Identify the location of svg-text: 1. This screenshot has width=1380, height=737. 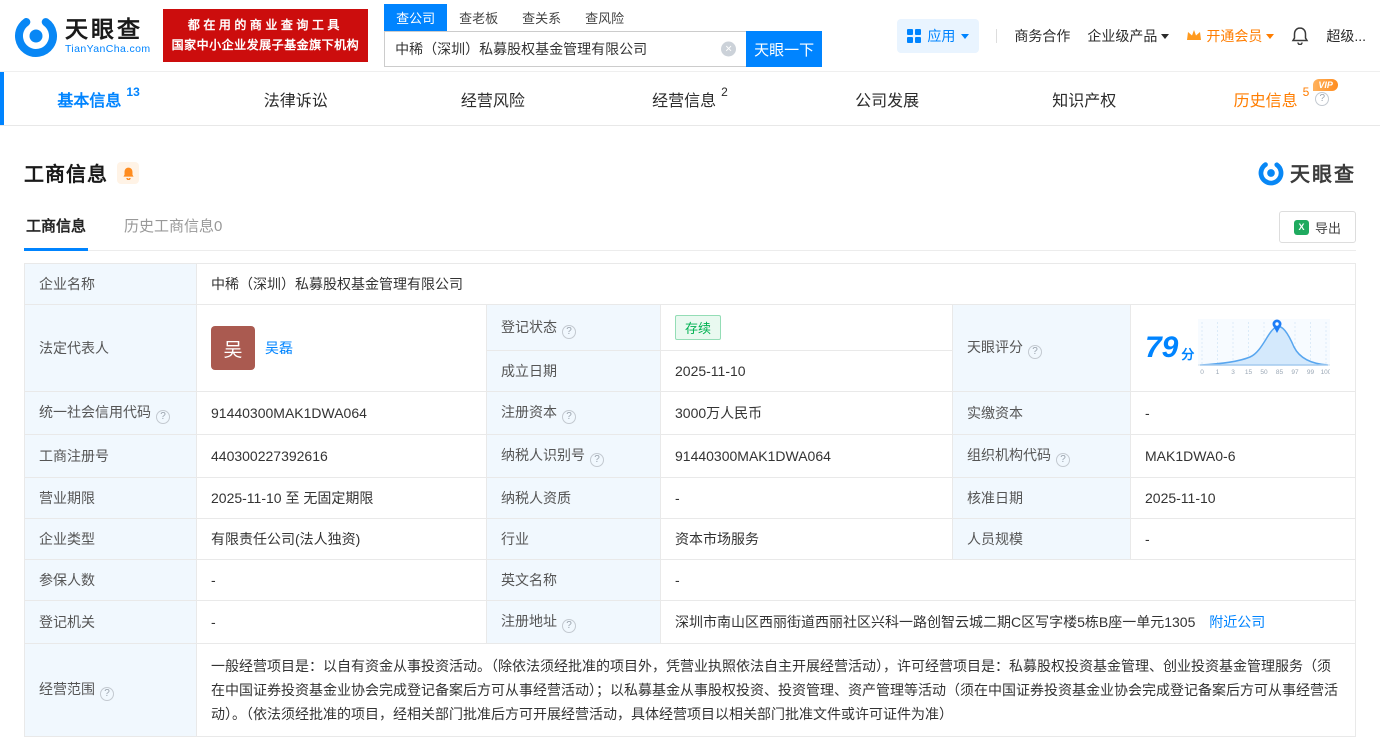
(1218, 372).